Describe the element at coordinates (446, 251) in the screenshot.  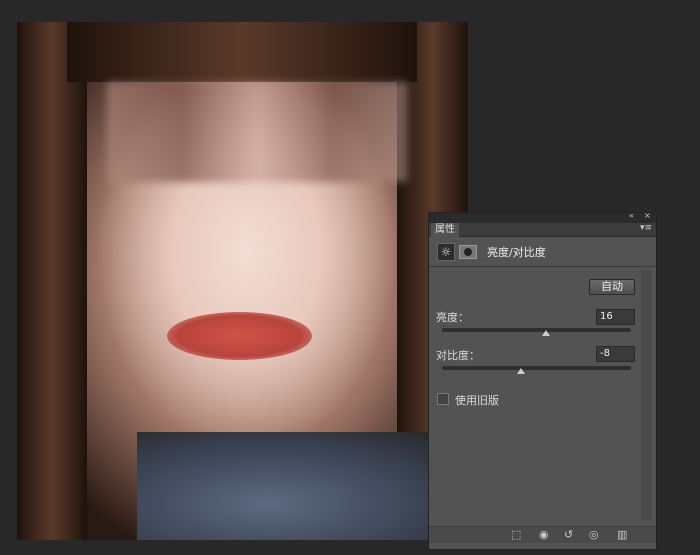
I see `brightness-adjustment-icon: ☼` at that location.